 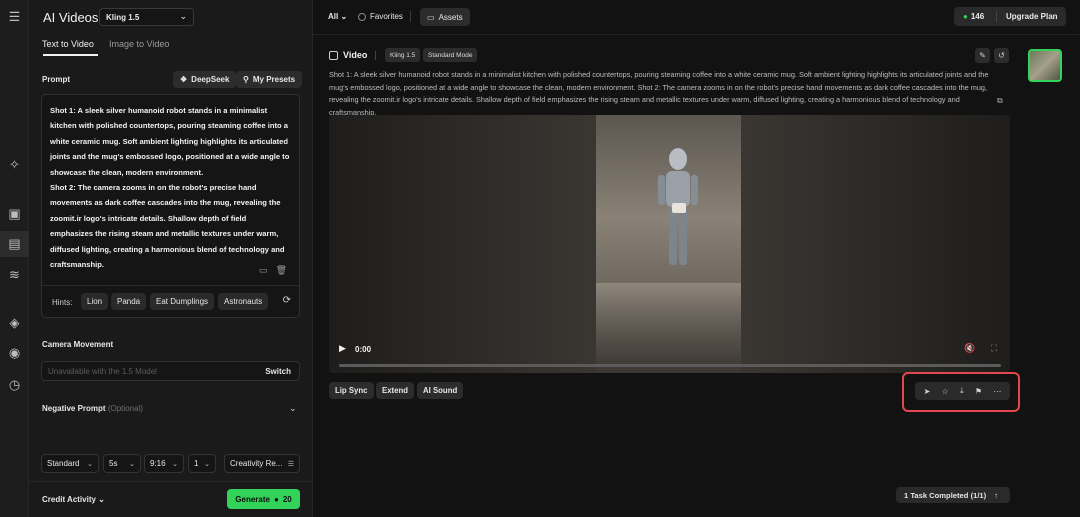 What do you see at coordinates (210, 79) in the screenshot?
I see `deepseek-label: DeepSeek` at bounding box center [210, 79].